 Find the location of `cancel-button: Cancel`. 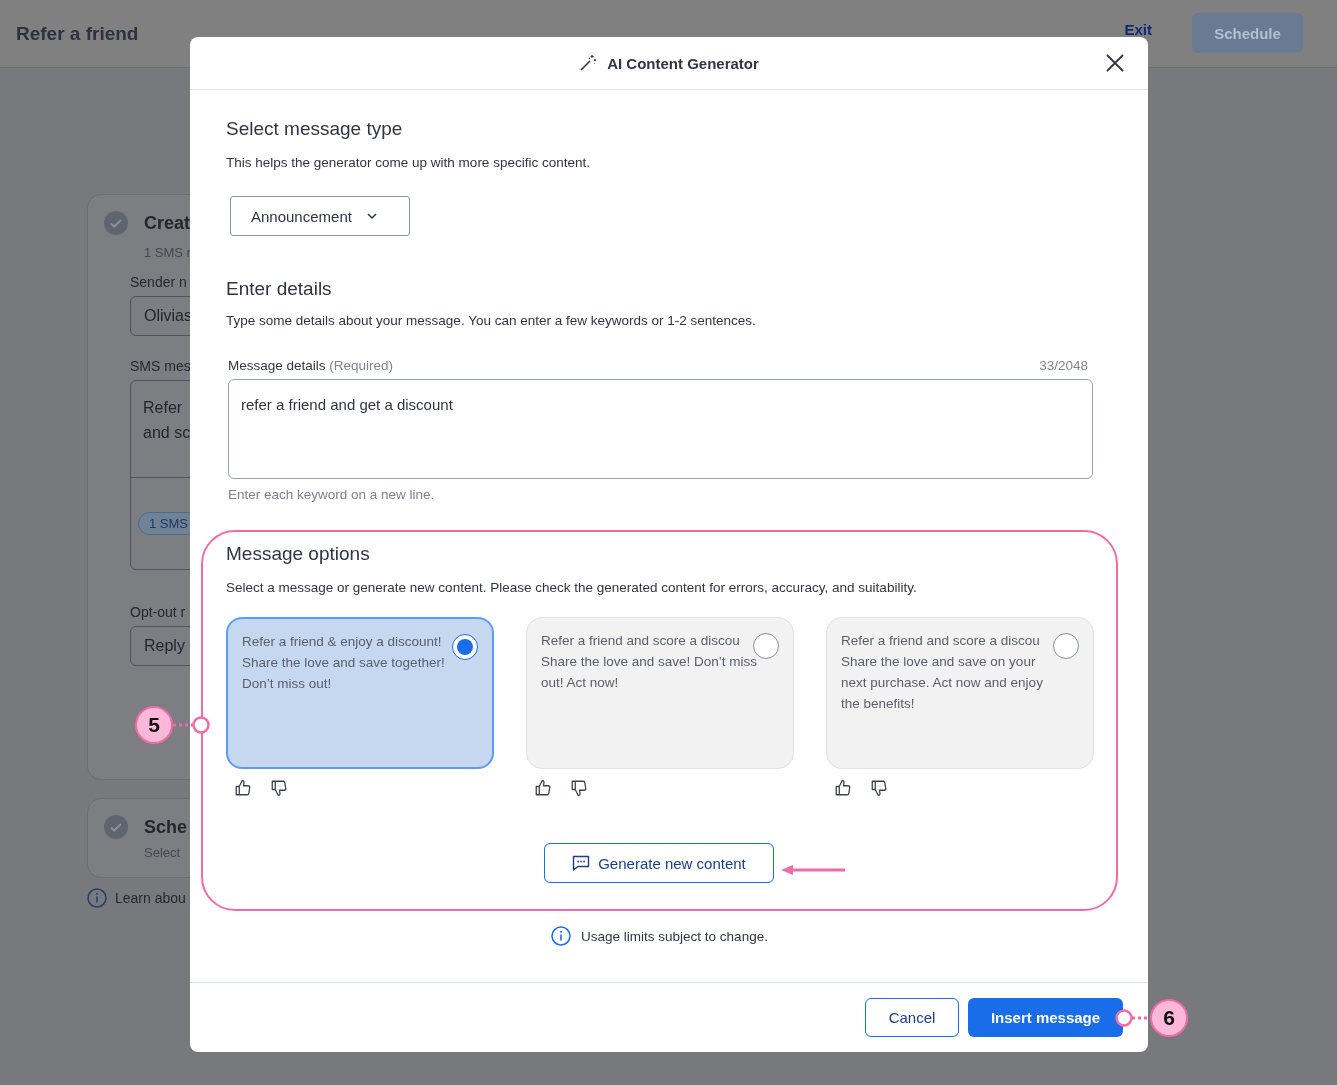

cancel-button: Cancel is located at coordinates (912, 1017).